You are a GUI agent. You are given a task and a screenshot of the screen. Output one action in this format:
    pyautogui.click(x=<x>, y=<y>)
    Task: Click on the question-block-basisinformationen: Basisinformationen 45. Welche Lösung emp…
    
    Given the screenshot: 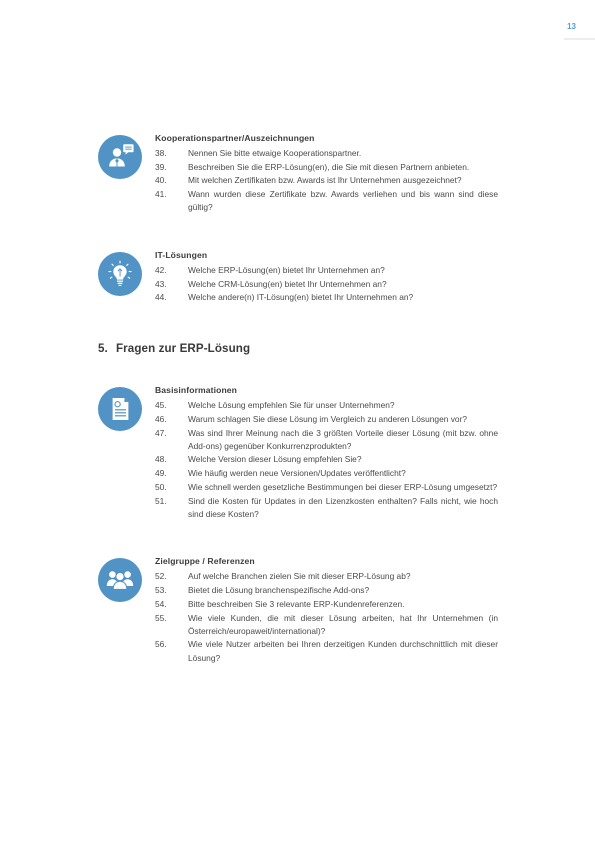 What is the action you would take?
    pyautogui.click(x=298, y=452)
    